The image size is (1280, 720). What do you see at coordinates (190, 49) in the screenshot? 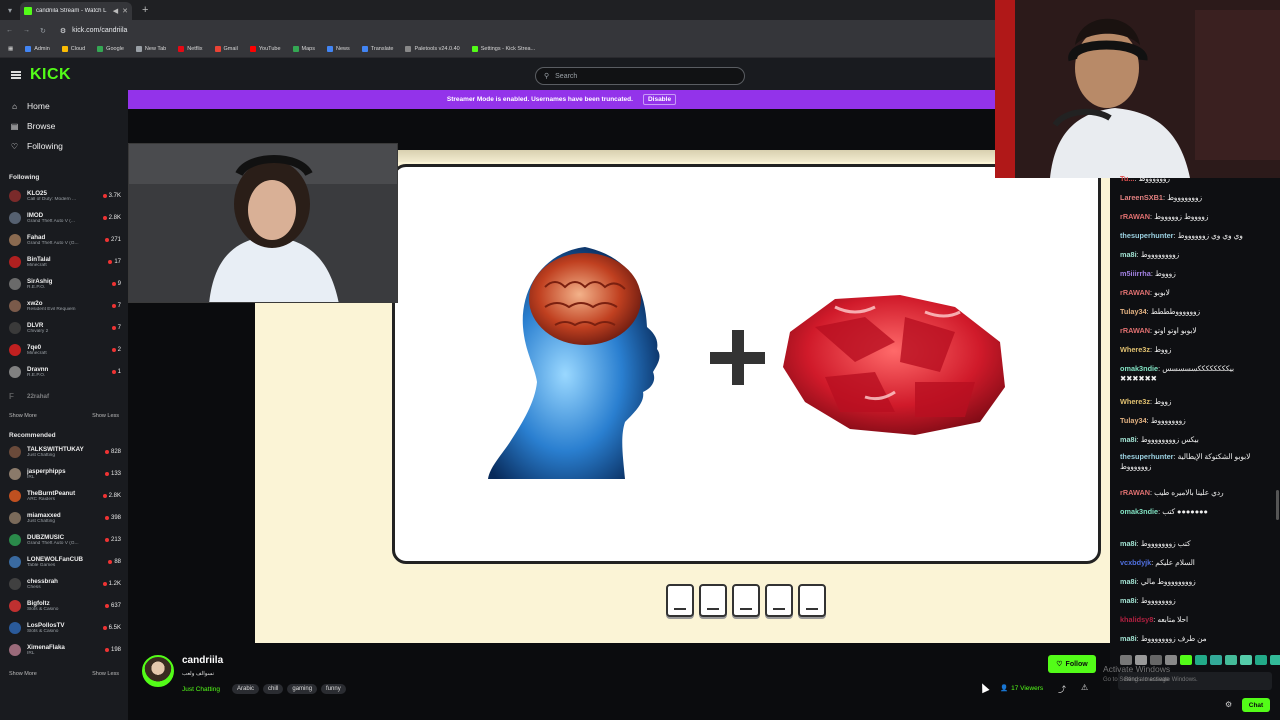
I see `bookmark-item: Netflix` at bounding box center [190, 49].